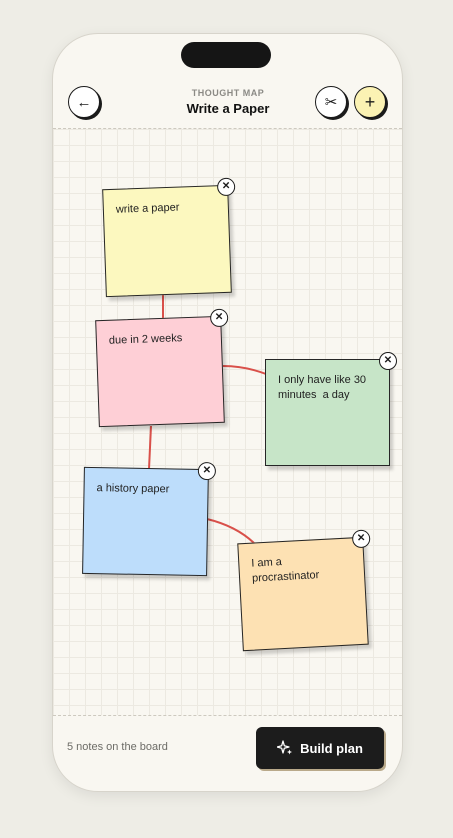  I want to click on scissors-icon: ✂, so click(331, 102).